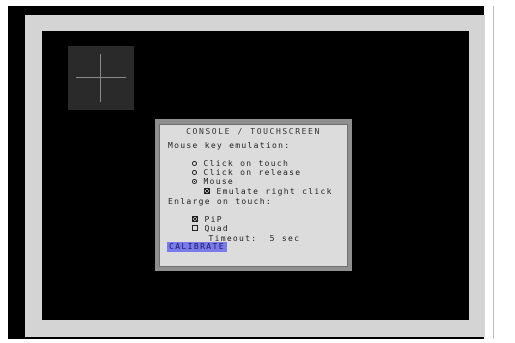  Describe the element at coordinates (285, 238) in the screenshot. I see `timeout-value: 5 sec` at that location.